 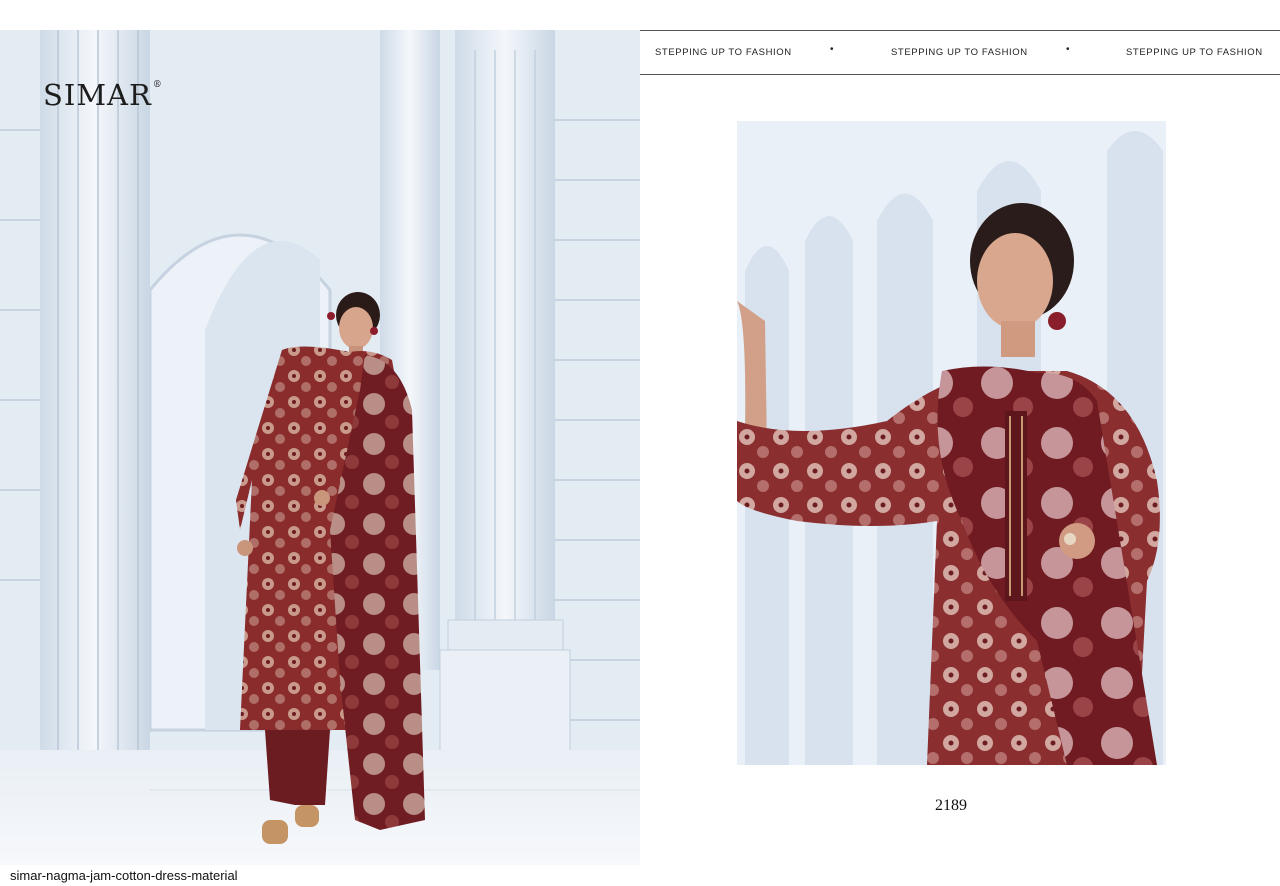 I want to click on design-number: 2189, so click(x=951, y=805).